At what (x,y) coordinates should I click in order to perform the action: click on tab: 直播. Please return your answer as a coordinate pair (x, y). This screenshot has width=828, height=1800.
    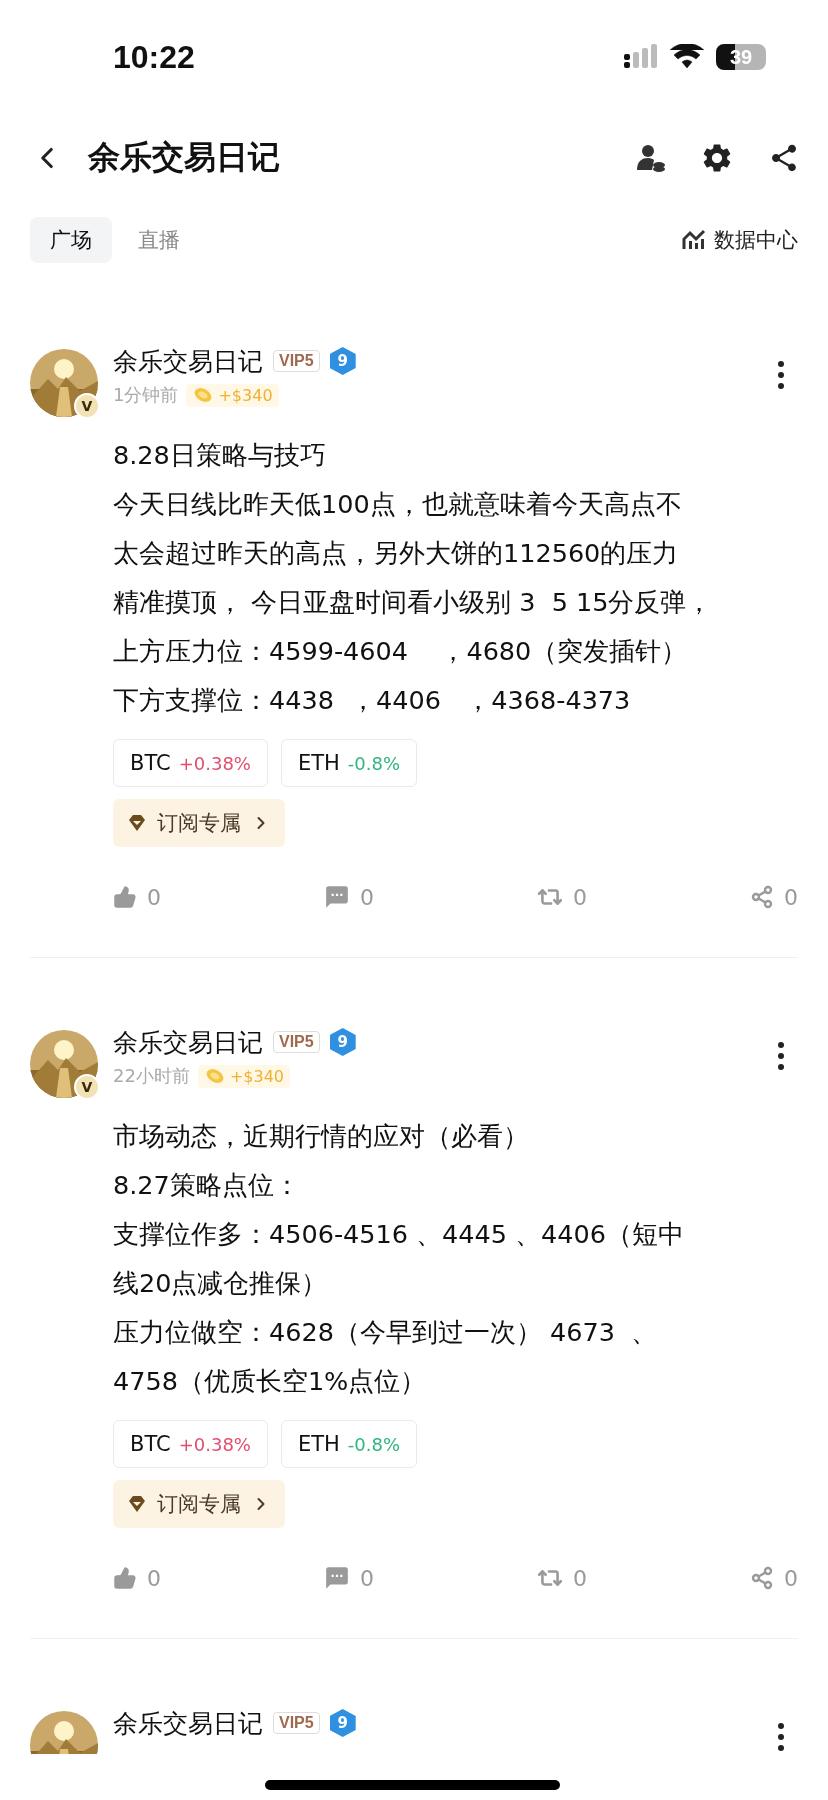
    Looking at the image, I should click on (159, 240).